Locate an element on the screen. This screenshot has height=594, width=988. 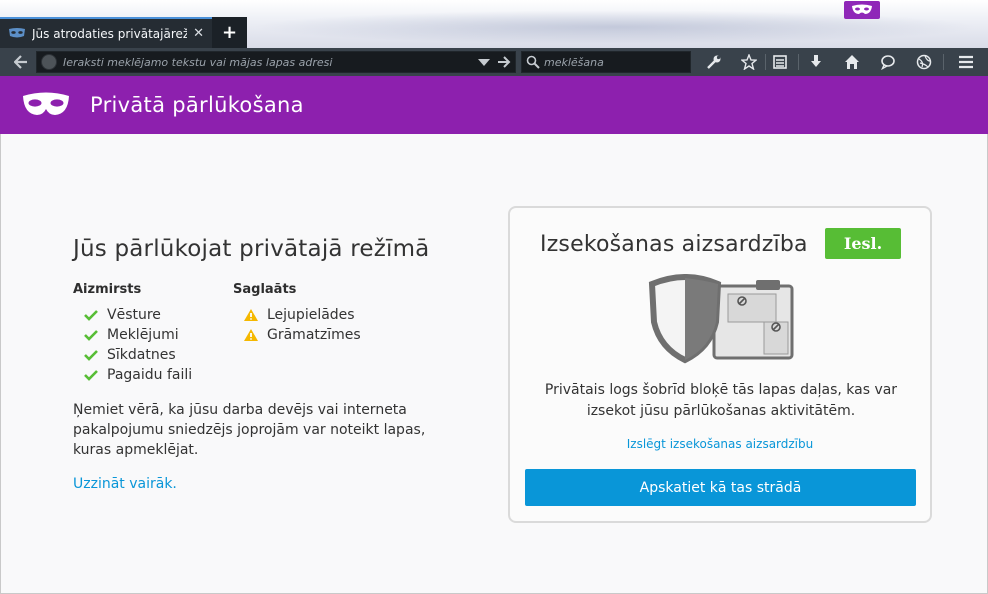
globe-addon-button is located at coordinates (924, 62).